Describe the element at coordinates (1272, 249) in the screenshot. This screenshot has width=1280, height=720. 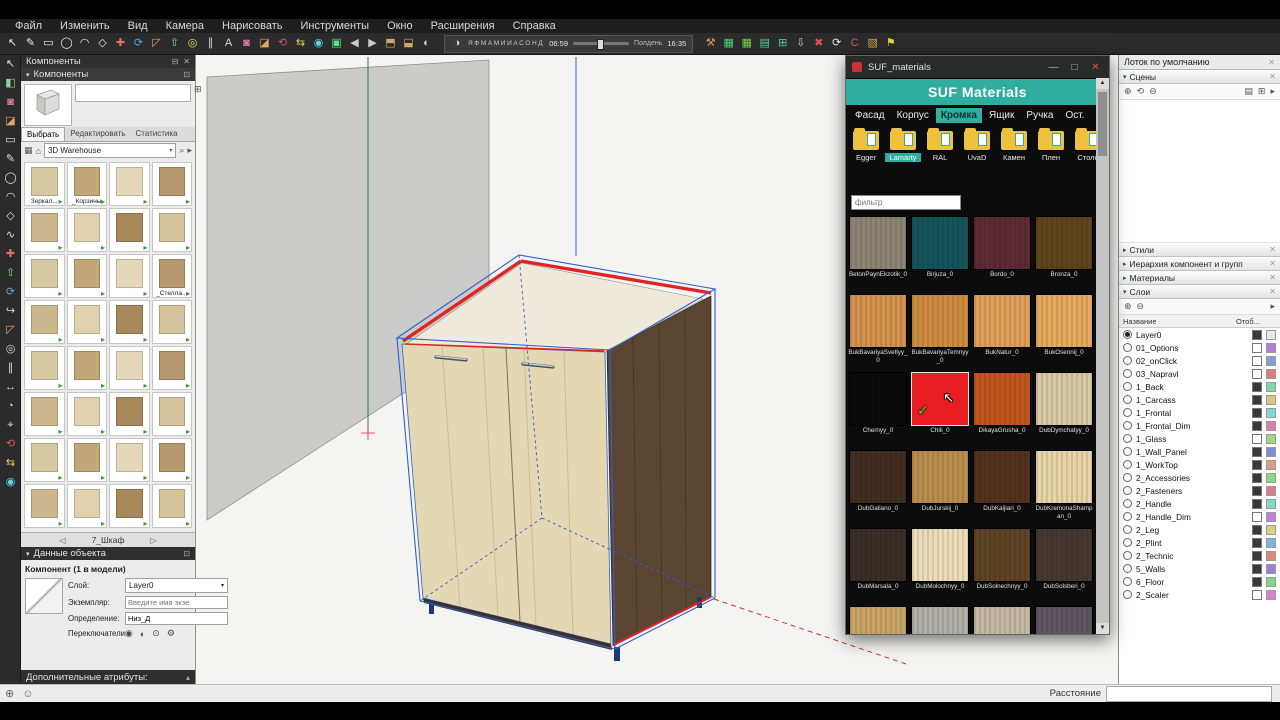
I see `section-close-icon: ✕` at that location.